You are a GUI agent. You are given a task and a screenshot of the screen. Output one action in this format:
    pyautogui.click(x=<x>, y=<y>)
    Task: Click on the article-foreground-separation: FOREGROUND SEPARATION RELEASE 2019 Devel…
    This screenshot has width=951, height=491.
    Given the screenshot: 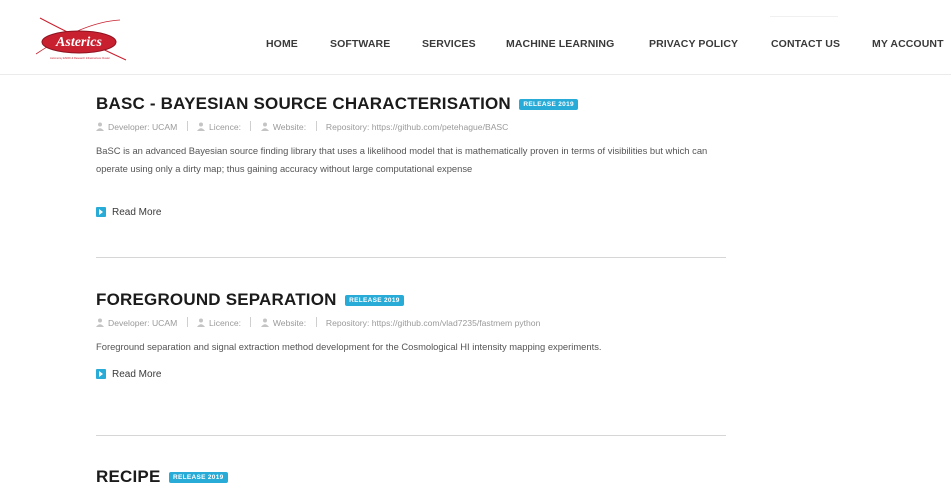 What is the action you would take?
    pyautogui.click(x=411, y=337)
    